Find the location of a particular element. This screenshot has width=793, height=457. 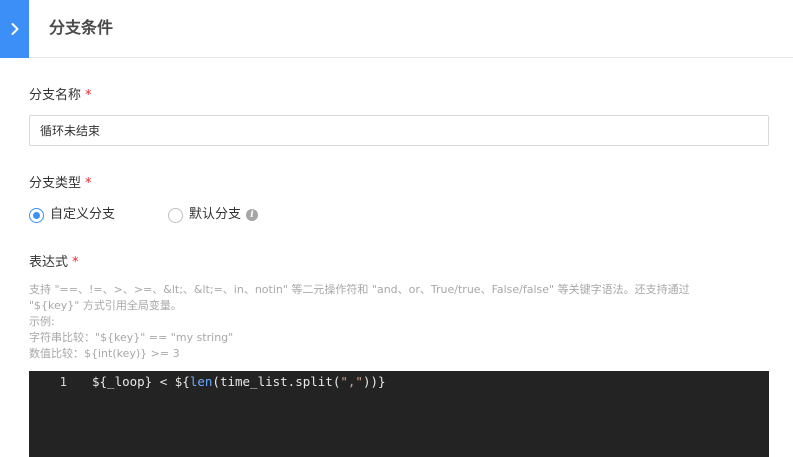

radio-default-branch: 默认分支 i is located at coordinates (213, 215).